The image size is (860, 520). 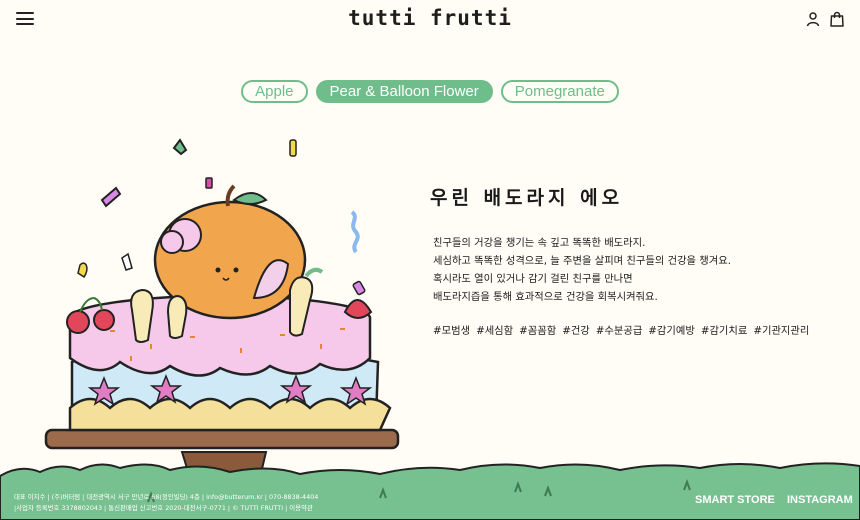 I want to click on hashtag: #꼼꼼함, so click(x=538, y=331).